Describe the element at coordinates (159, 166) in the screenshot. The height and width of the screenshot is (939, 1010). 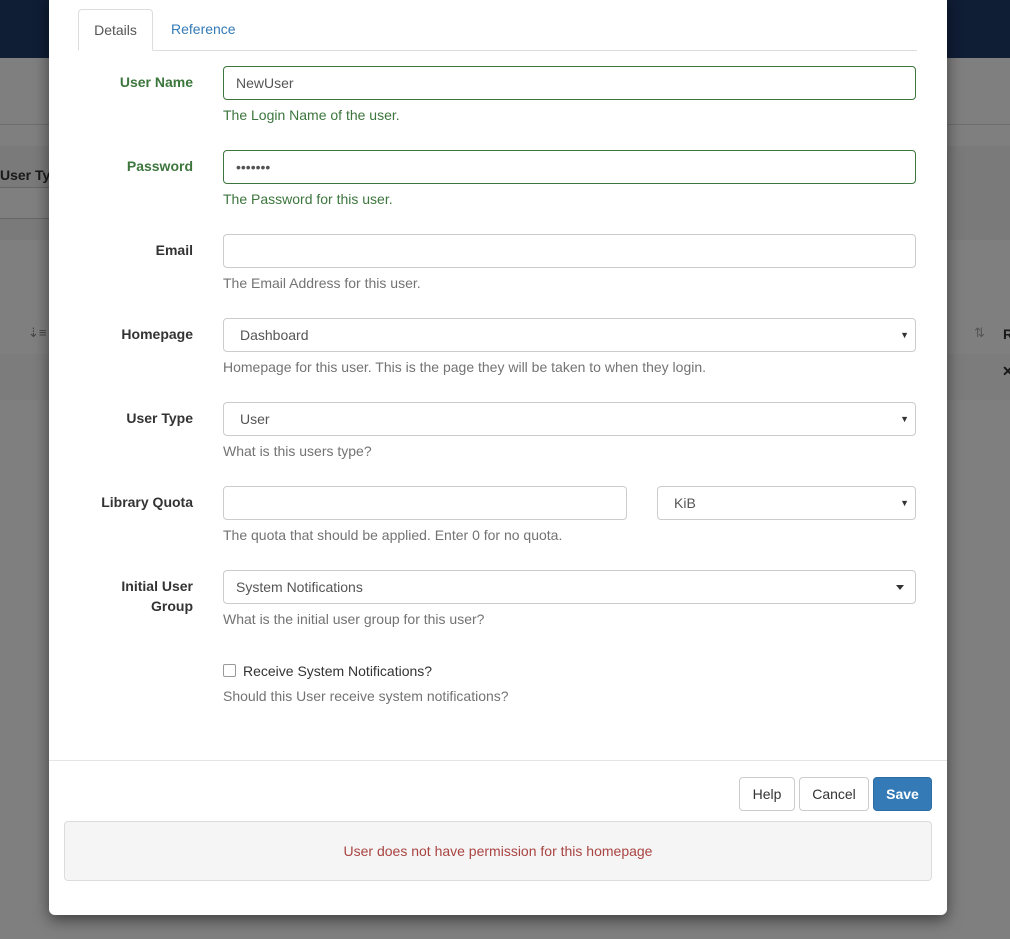
I see `password-label: Password` at that location.